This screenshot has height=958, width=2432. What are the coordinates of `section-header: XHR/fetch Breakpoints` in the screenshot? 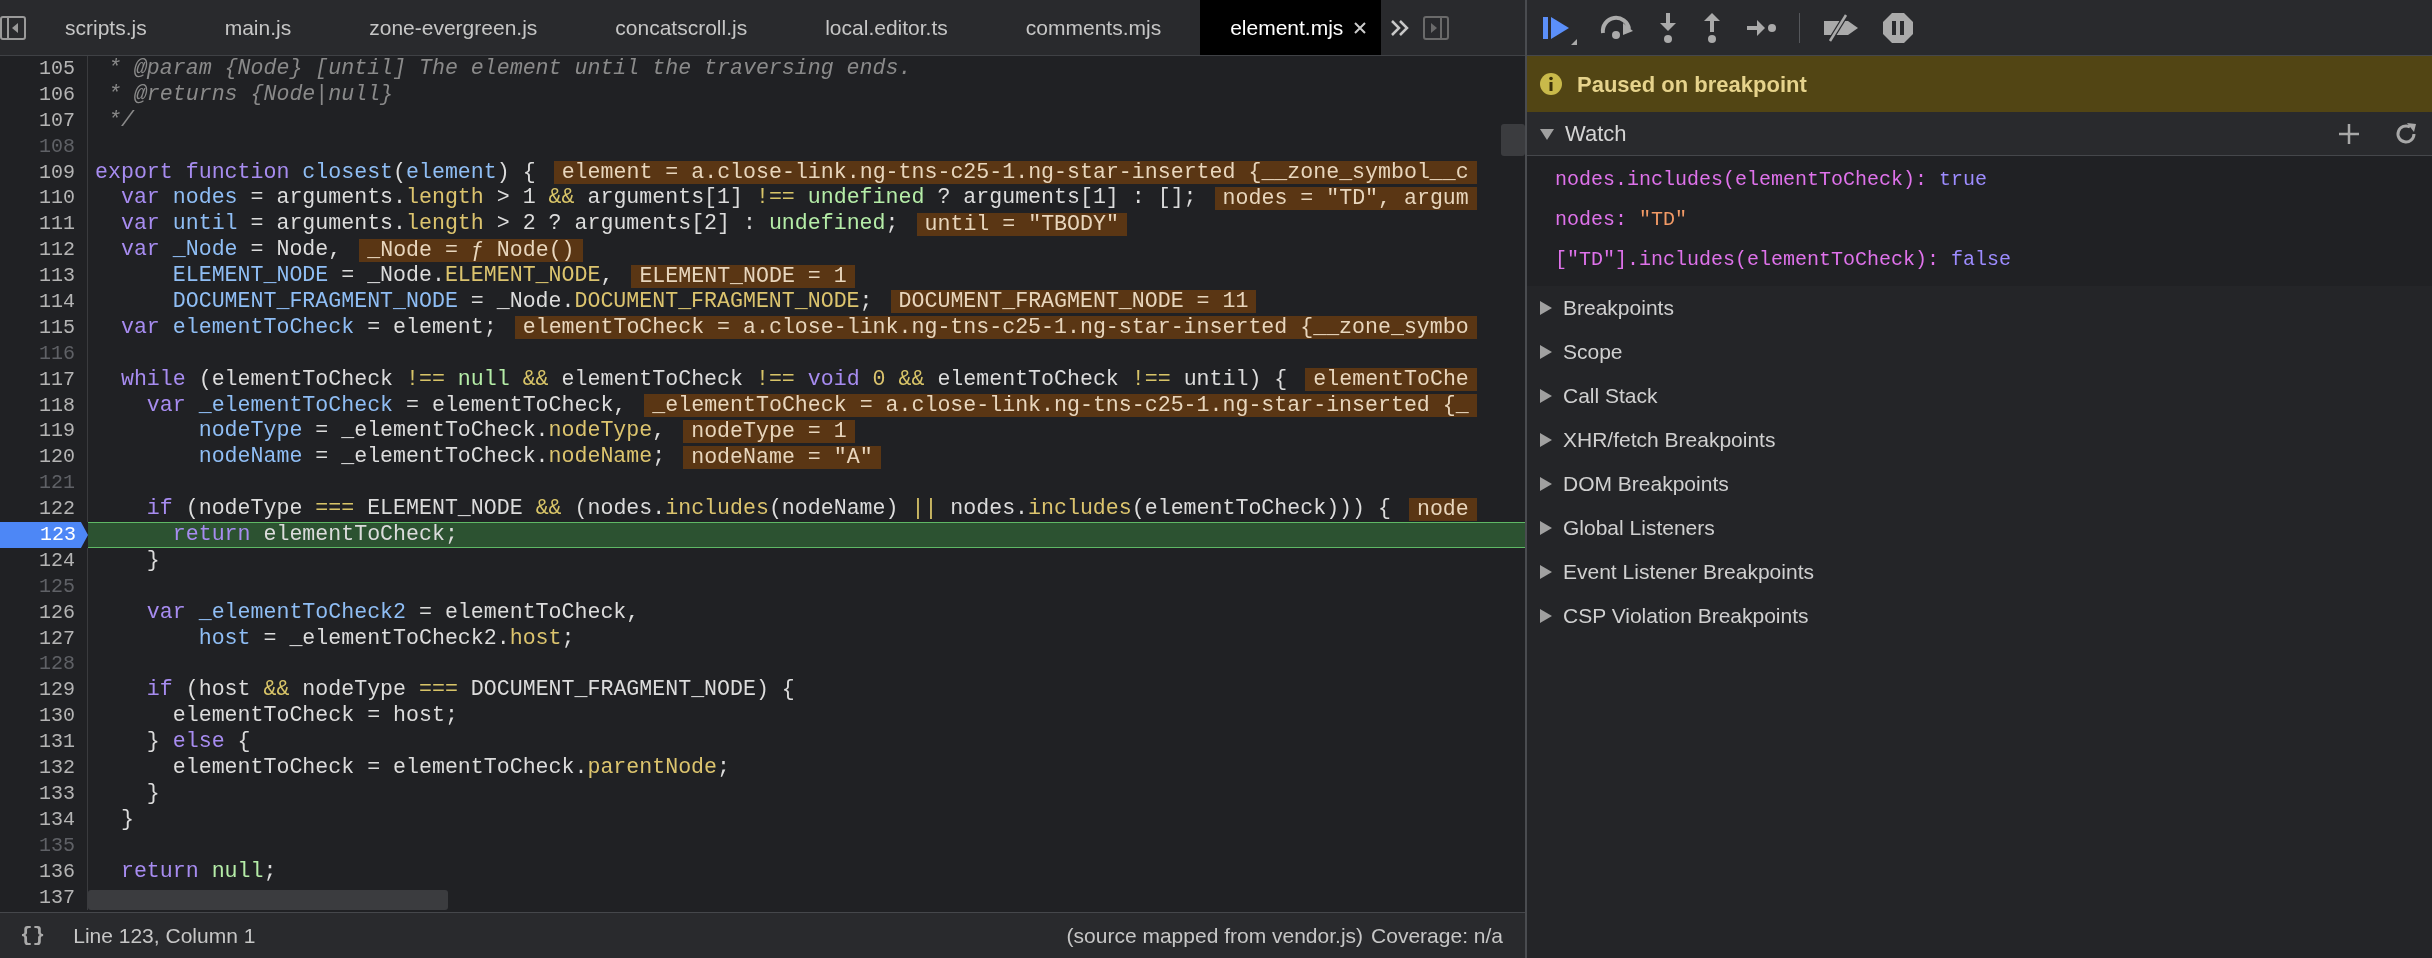 It's located at (1979, 440).